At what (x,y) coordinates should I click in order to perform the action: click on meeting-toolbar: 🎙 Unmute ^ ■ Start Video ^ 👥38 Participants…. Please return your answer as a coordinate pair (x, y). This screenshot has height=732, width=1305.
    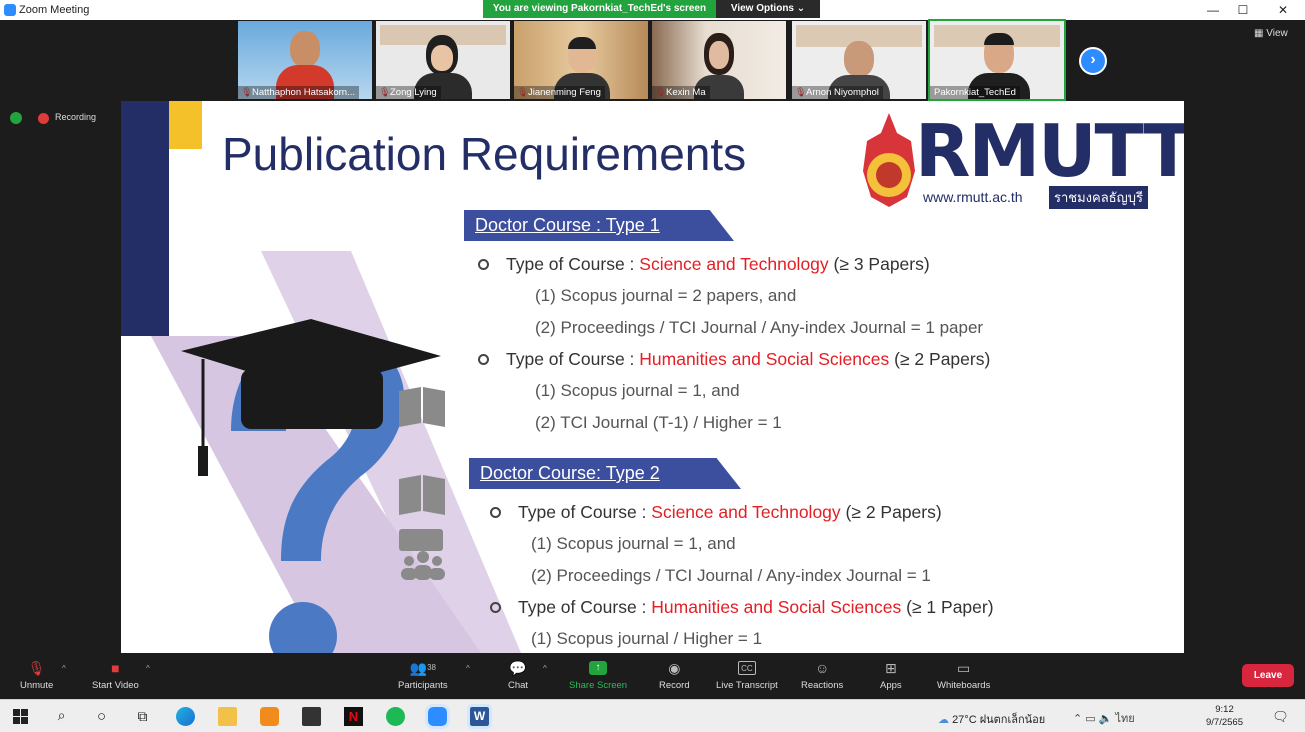
    Looking at the image, I should click on (652, 678).